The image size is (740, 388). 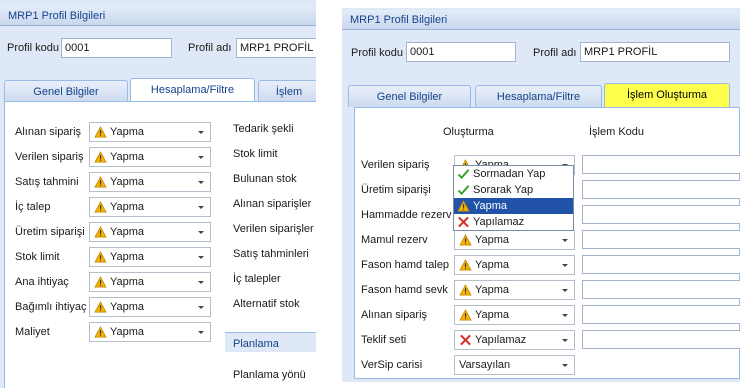 I want to click on cross-icon, so click(x=465, y=340).